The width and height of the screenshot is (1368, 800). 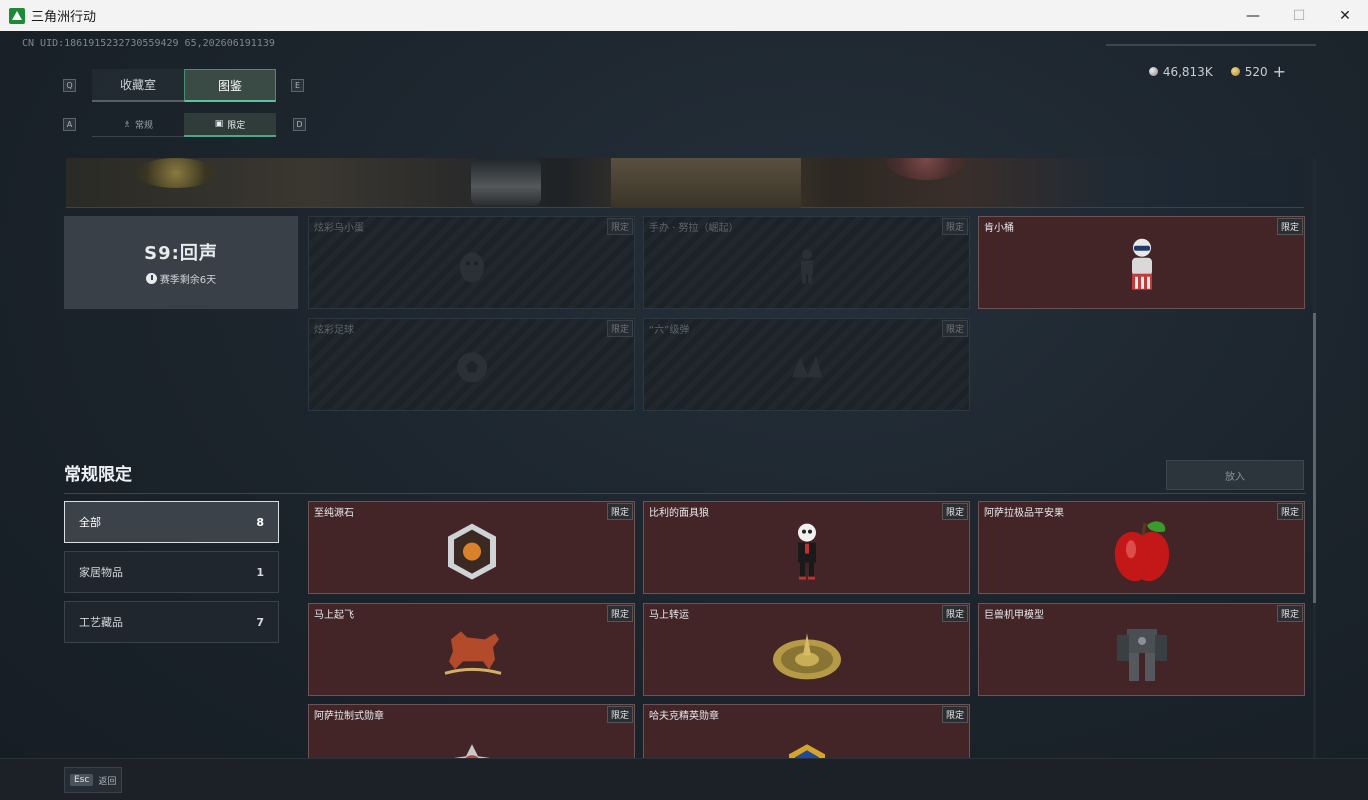 What do you see at coordinates (64, 17) in the screenshot?
I see `window-title: 三角洲行动` at bounding box center [64, 17].